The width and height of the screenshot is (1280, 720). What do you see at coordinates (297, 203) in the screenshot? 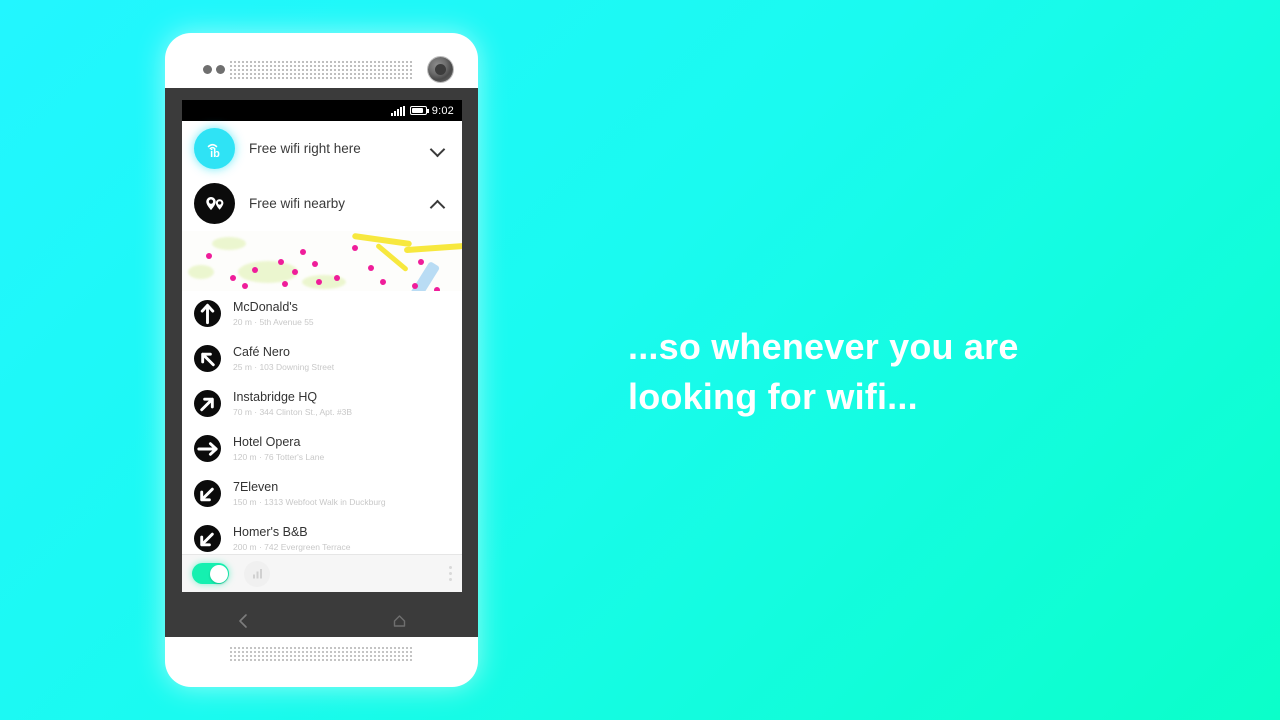
I see `section-label: Free wifi nearby` at bounding box center [297, 203].